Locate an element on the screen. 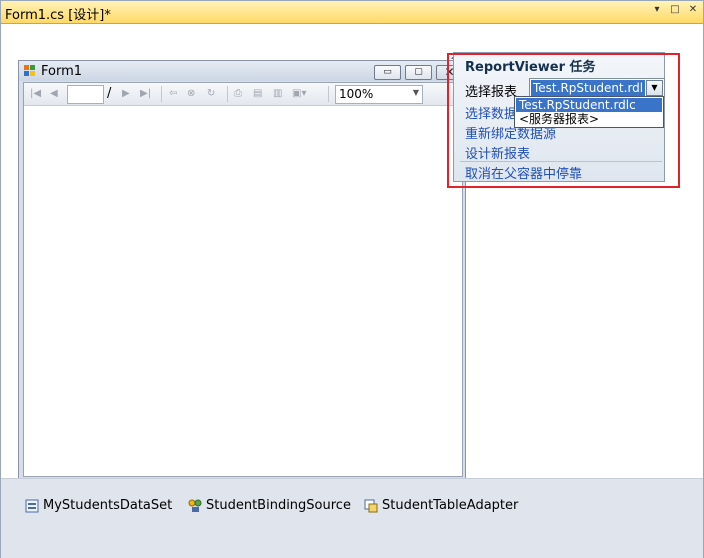 Image resolution: width=704 pixels, height=558 pixels. undock-link: 取消在父容器中停靠 is located at coordinates (523, 172).